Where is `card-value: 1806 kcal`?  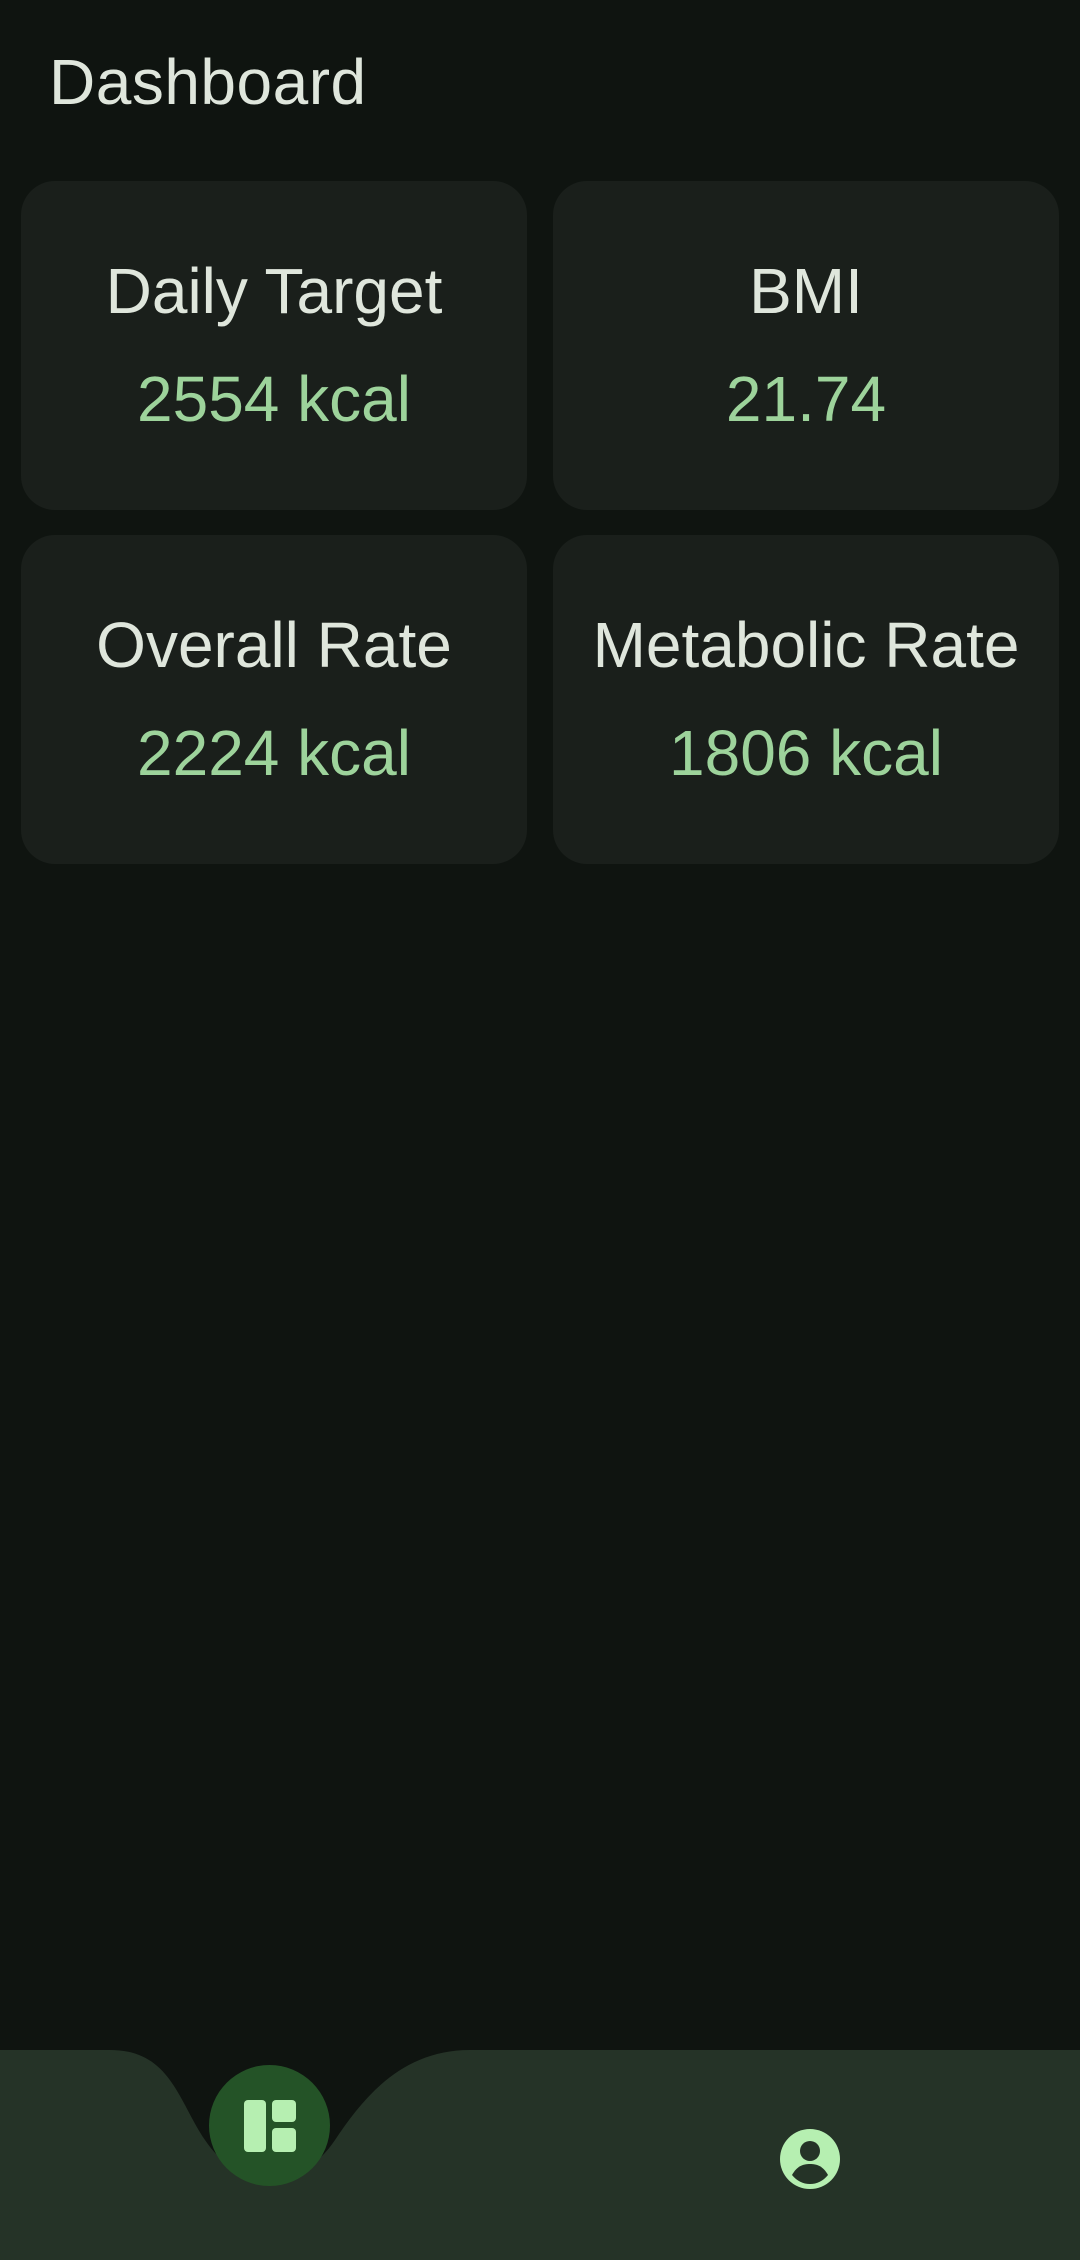 card-value: 1806 kcal is located at coordinates (806, 753).